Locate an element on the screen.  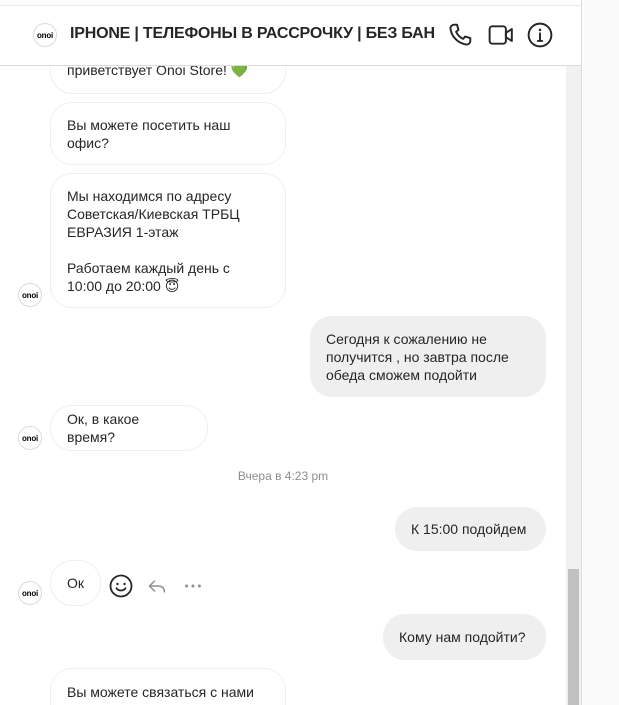
incoming-message: приветствует Onoi Store! 💚 is located at coordinates (168, 80).